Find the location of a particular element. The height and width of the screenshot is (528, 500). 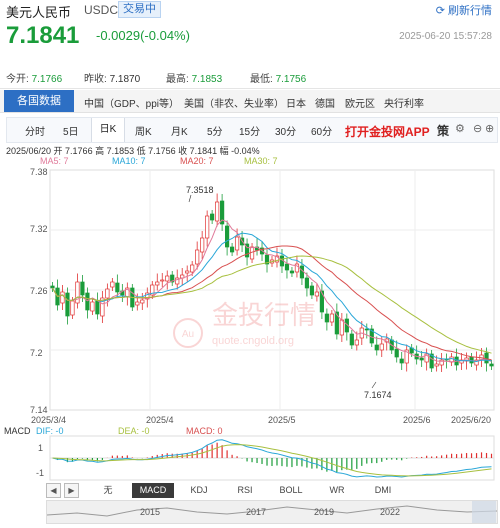

overview-year: 2019 is located at coordinates (324, 512).